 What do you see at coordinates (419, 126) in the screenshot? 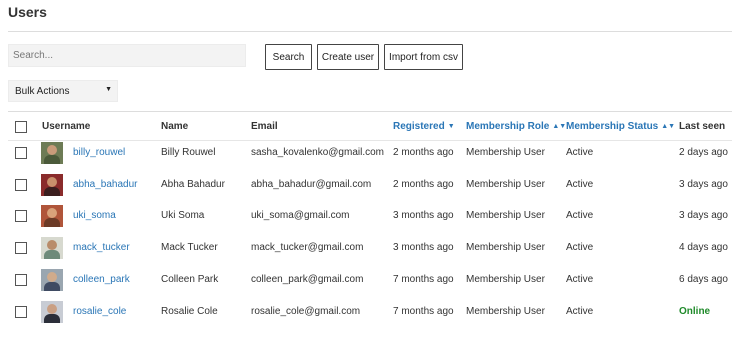
I see `registered-header-label: Registered` at bounding box center [419, 126].